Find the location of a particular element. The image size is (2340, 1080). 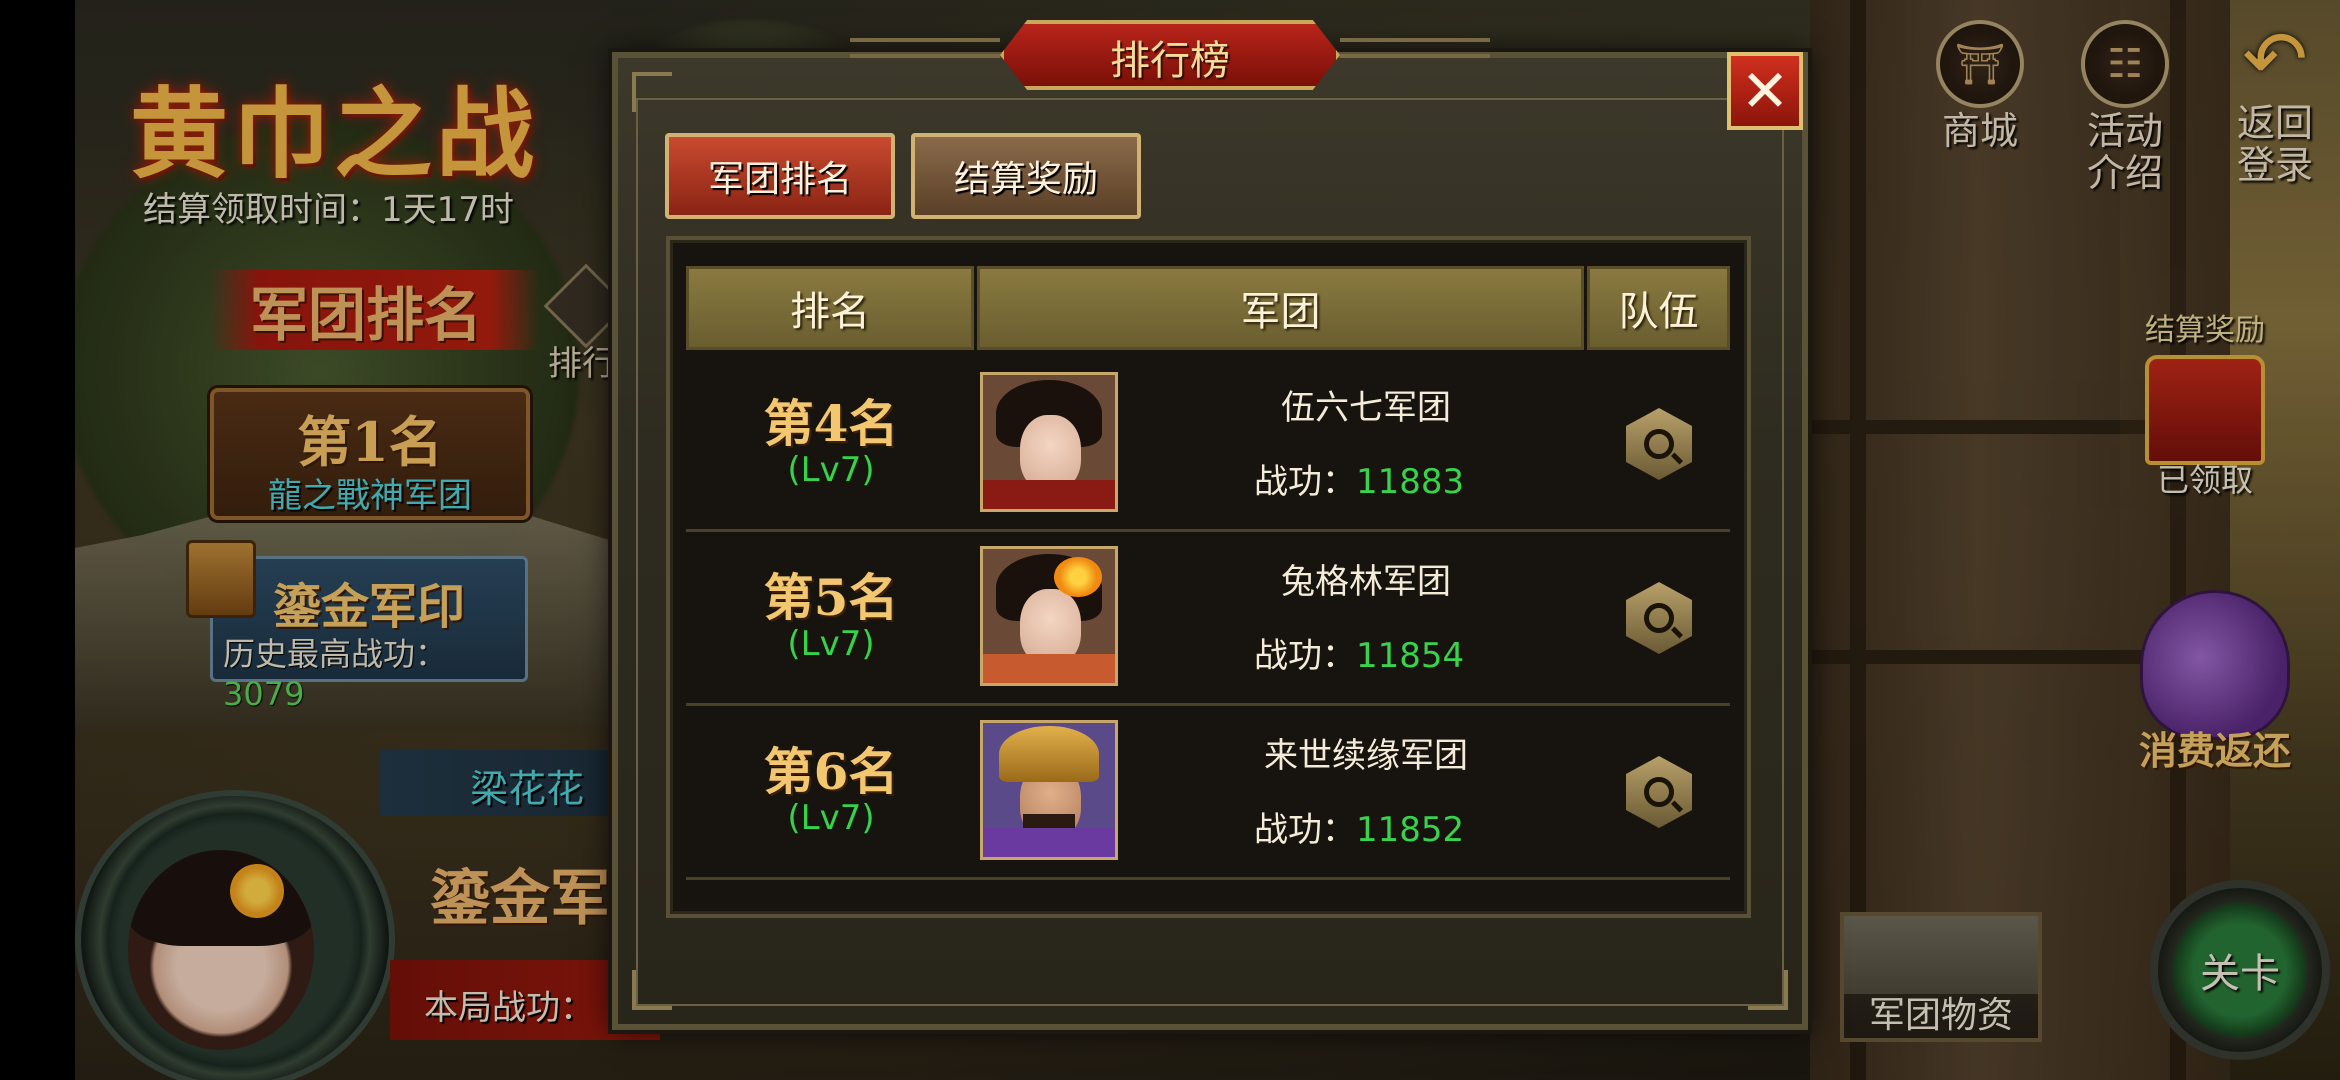

column-header-rank: 排名 is located at coordinates (830, 308).